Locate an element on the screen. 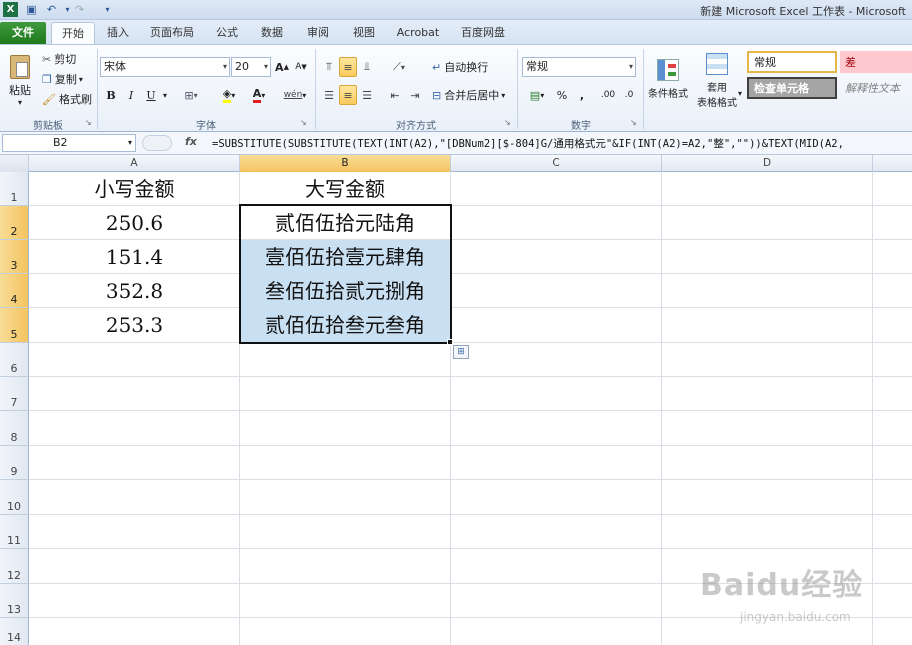  format-painter-button: 🖌 格式刷 is located at coordinates (67, 99).